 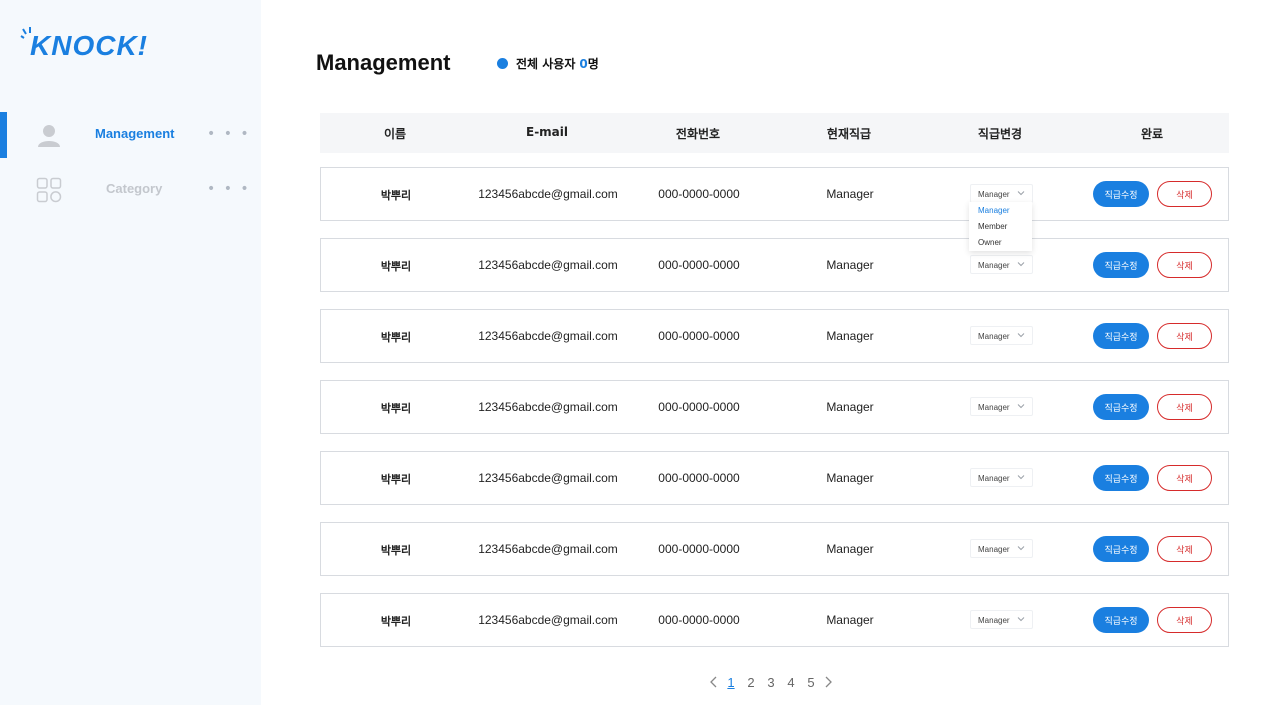 What do you see at coordinates (1000, 134) in the screenshot?
I see `column-header-change-role: 직급변경` at bounding box center [1000, 134].